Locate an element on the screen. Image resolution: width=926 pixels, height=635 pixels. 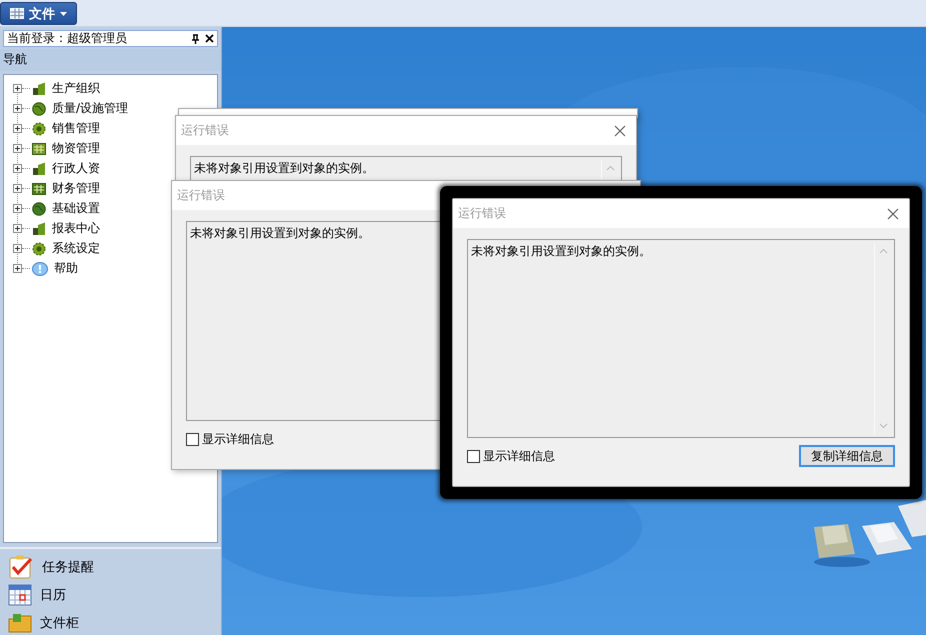
navigation-item: 基础设置 is located at coordinates (76, 209).